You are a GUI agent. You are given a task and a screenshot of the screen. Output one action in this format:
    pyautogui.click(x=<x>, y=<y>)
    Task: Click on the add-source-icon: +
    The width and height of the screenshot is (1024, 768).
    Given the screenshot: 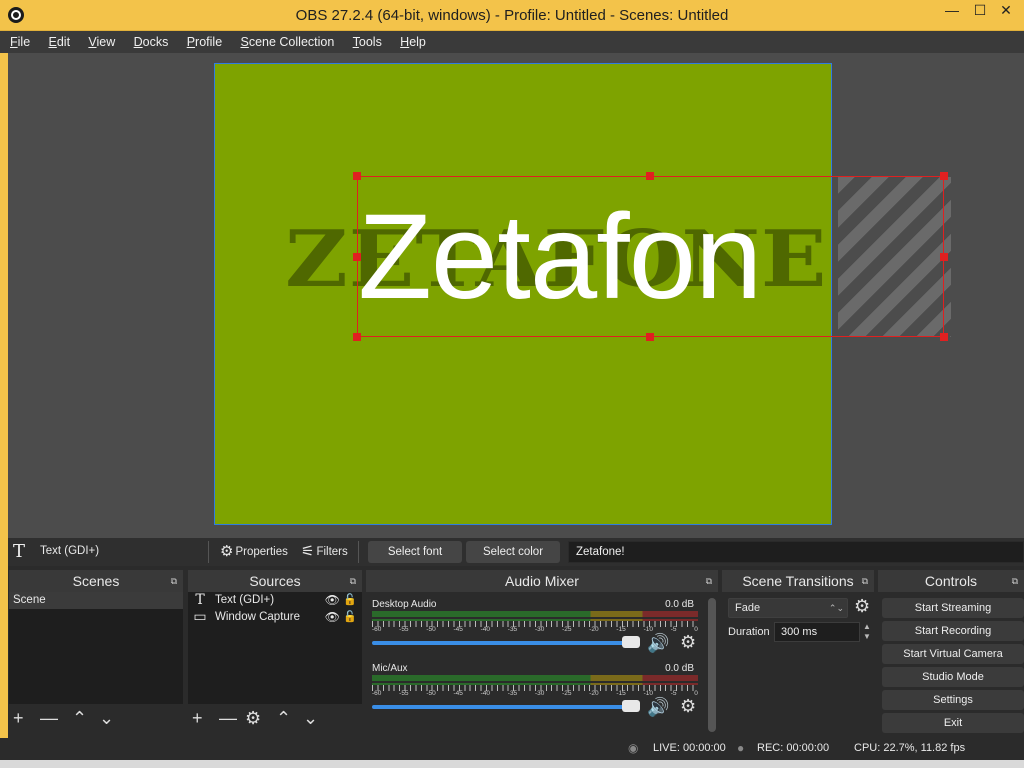 What is the action you would take?
    pyautogui.click(x=197, y=718)
    